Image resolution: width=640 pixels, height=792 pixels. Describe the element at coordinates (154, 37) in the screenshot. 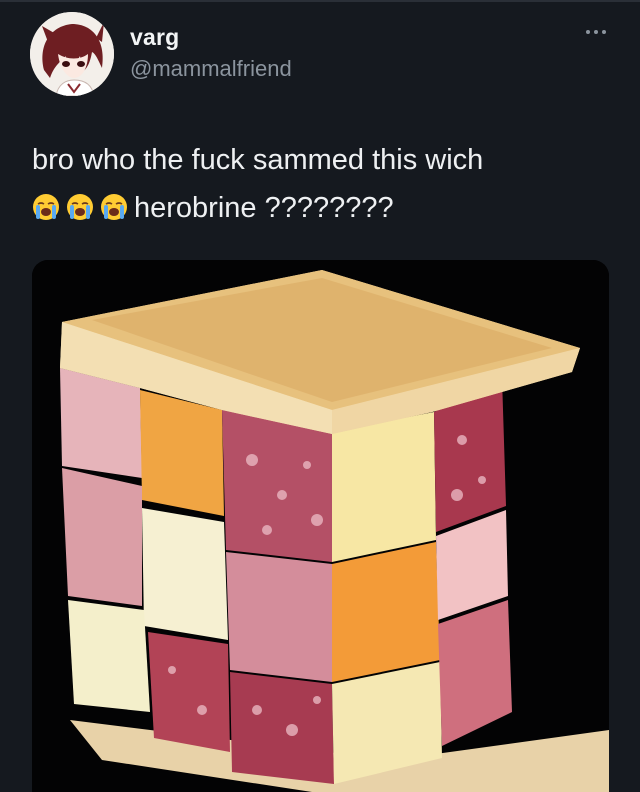

I see `display-name: varg` at that location.